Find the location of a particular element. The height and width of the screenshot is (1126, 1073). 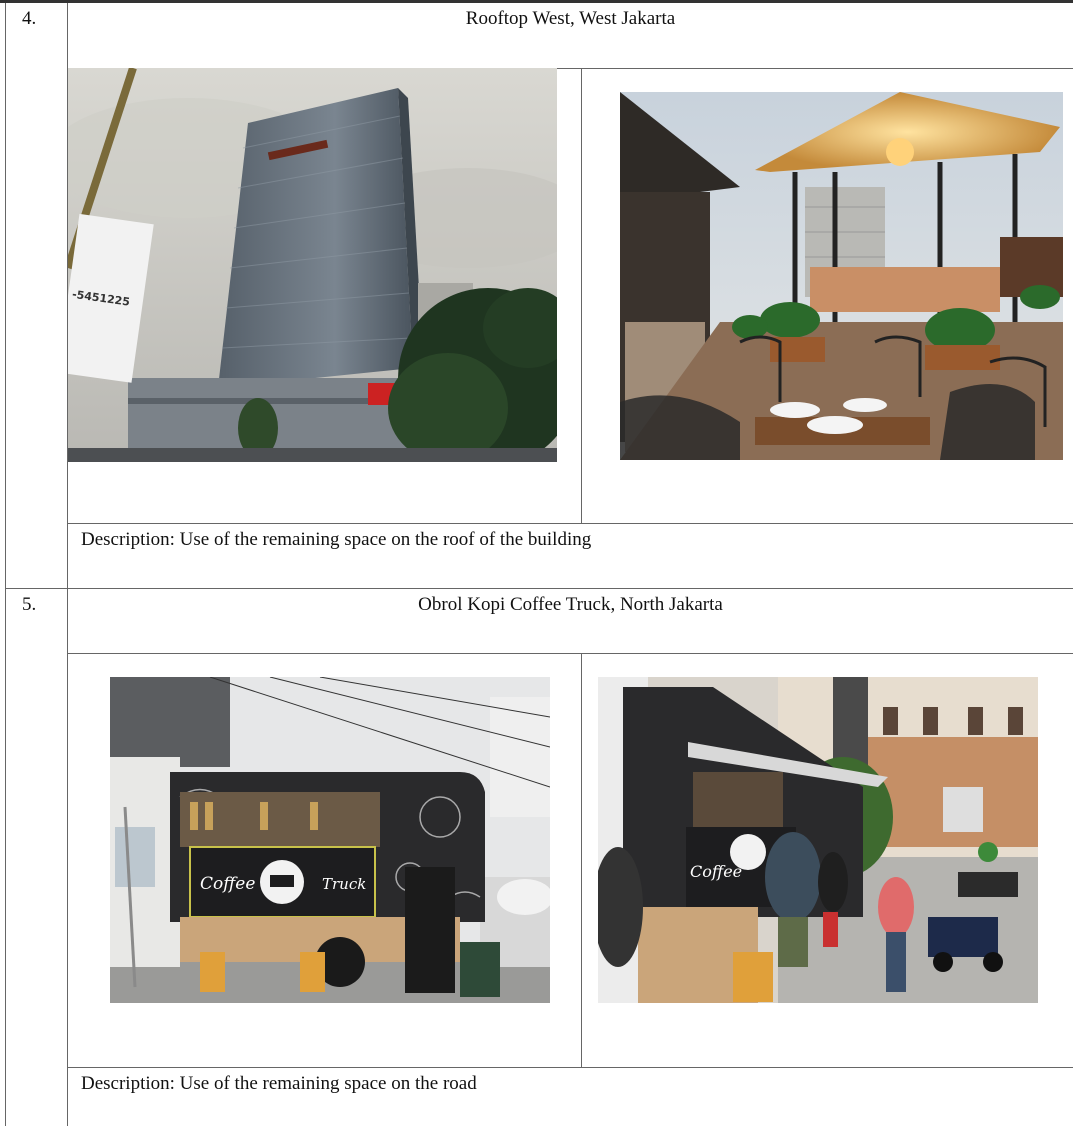

row-divider-entry-5-top is located at coordinates (539, 588).